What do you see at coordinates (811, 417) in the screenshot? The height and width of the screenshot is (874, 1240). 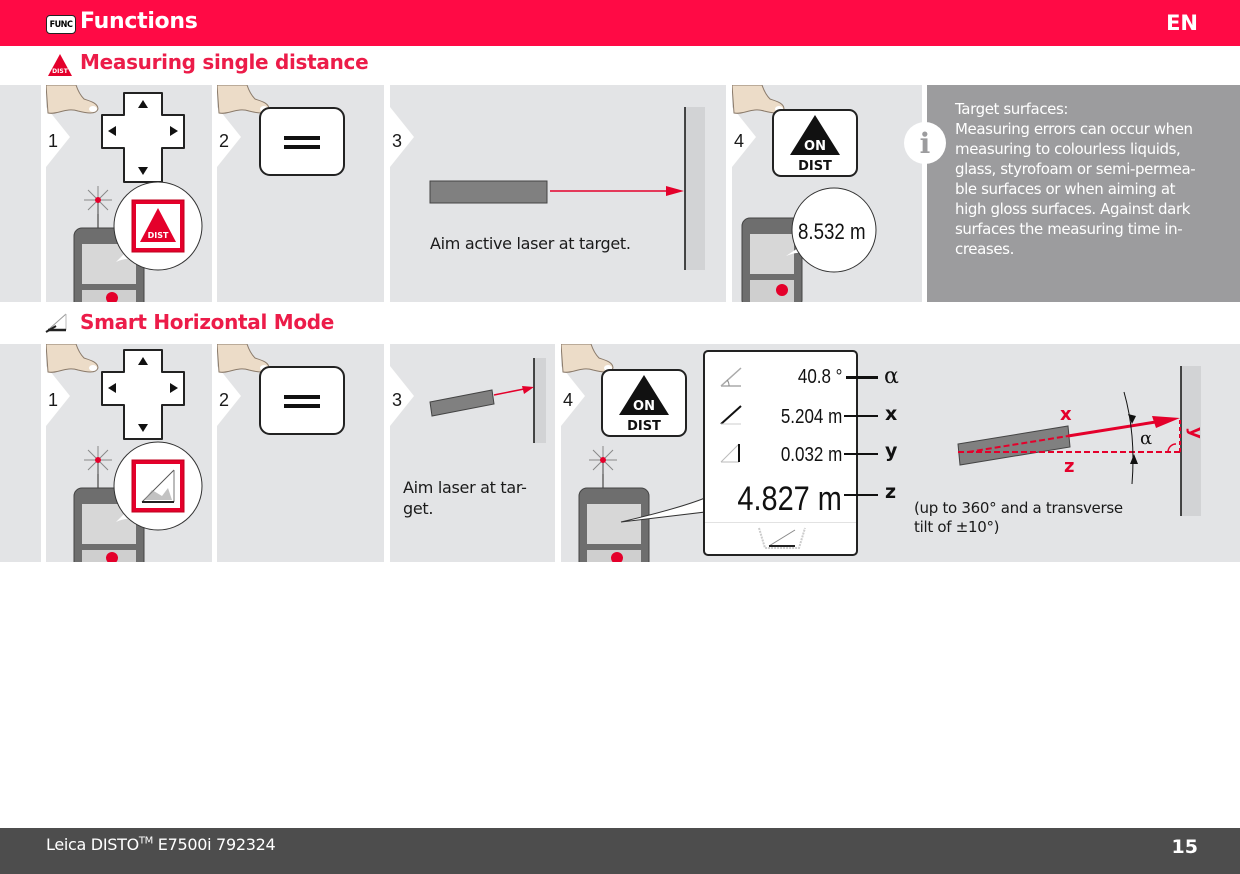 I see `slope-distance-value: 5.204 m` at bounding box center [811, 417].